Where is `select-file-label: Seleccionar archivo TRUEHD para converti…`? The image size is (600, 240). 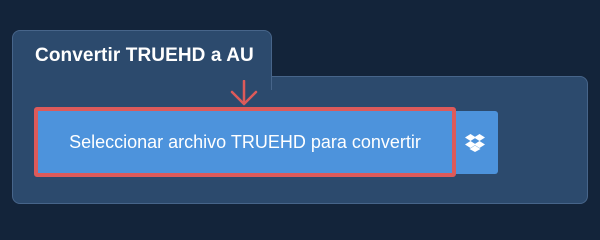 select-file-label: Seleccionar archivo TRUEHD para converti… is located at coordinates (245, 141).